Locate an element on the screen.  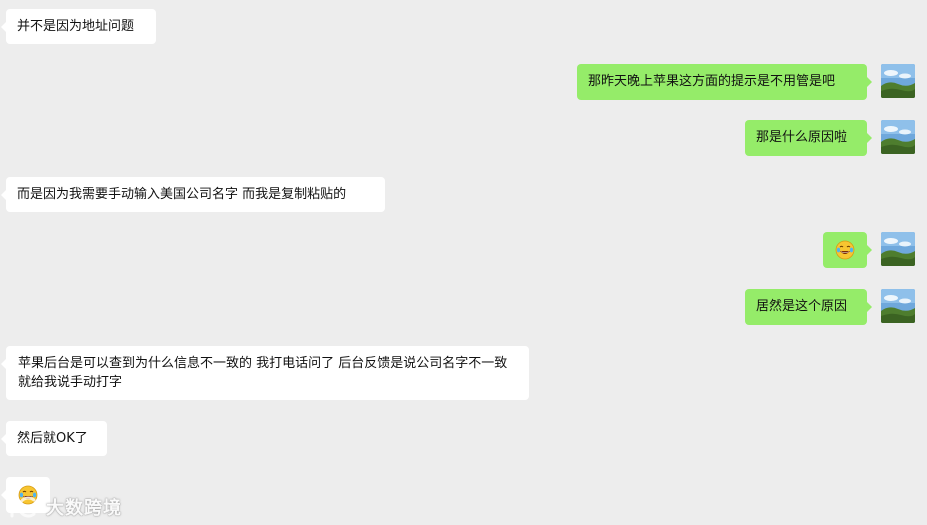
chat-message-outgoing: 那昨天晚上苹果这方面的提示是不用管是吧 is located at coordinates (724, 82).